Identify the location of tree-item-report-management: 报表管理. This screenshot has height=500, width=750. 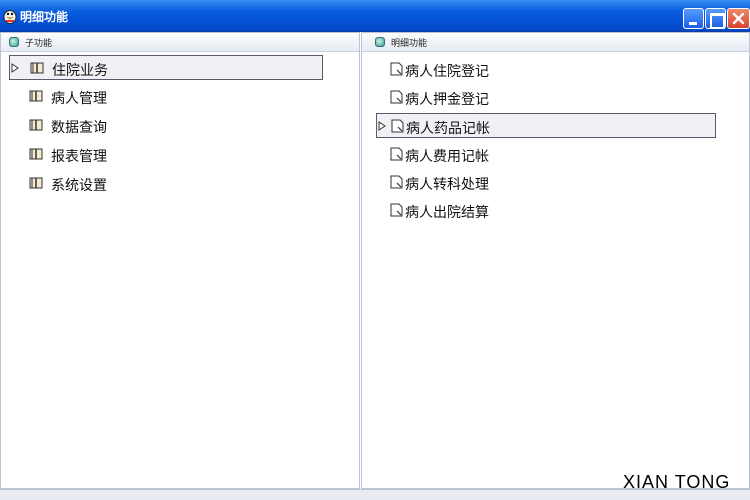
(166, 154).